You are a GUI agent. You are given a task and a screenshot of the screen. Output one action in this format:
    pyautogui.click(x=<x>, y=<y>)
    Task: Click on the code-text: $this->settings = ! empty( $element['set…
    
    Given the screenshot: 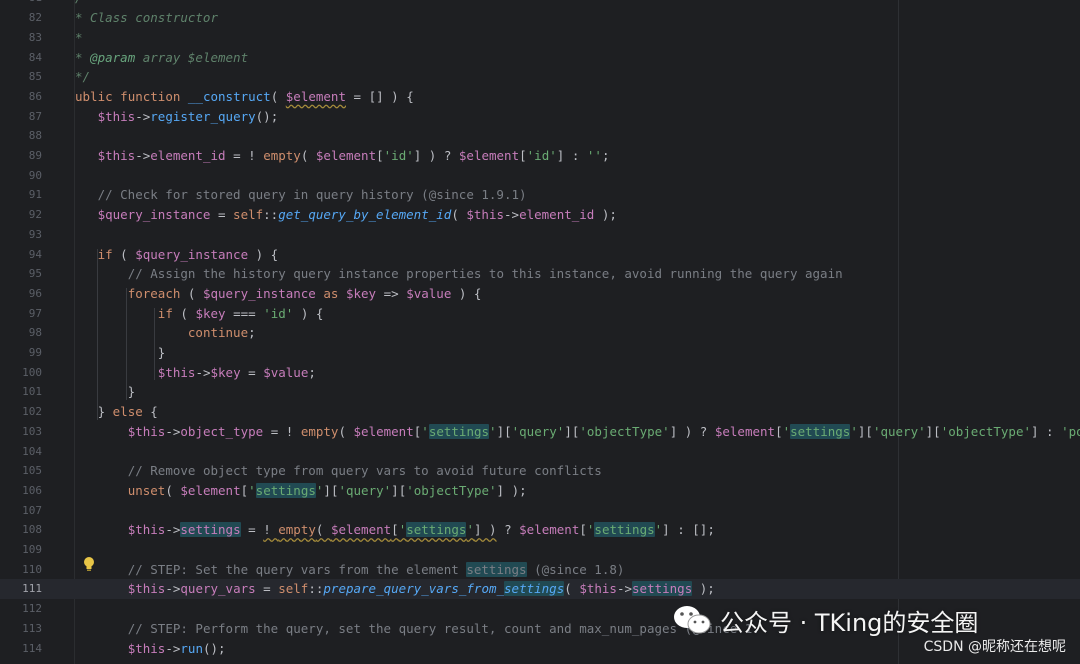 What is the action you would take?
    pyautogui.click(x=395, y=530)
    